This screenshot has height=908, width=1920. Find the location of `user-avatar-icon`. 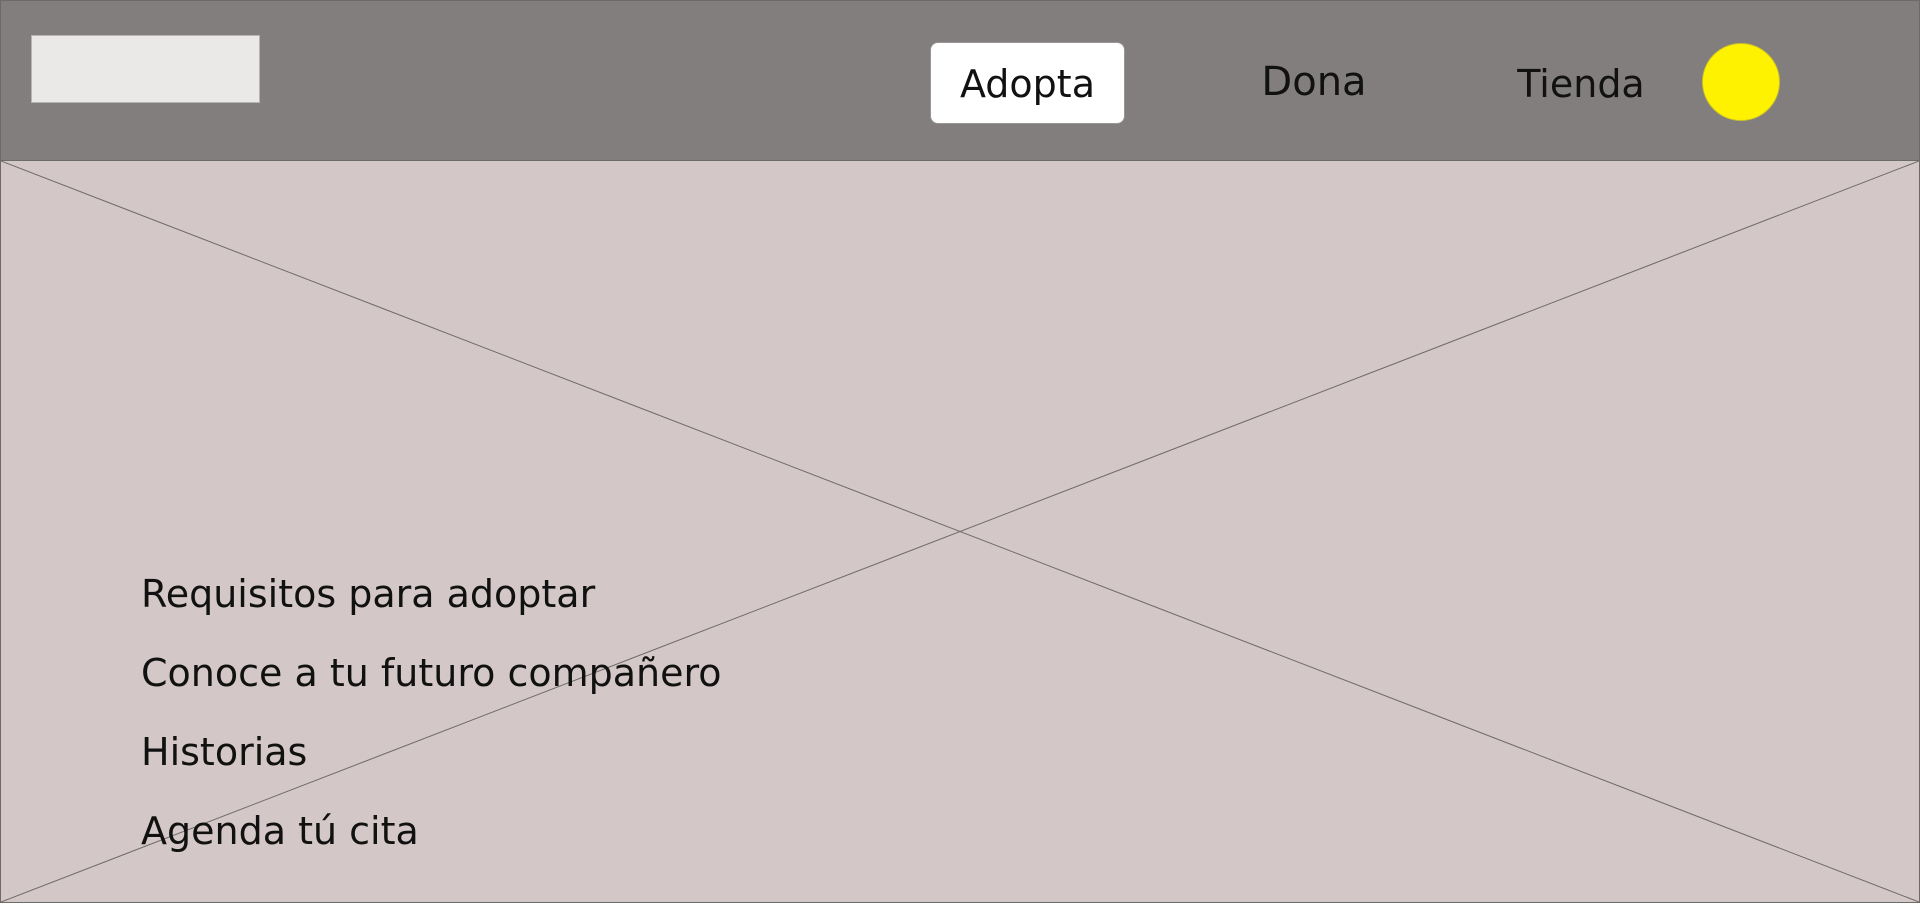

user-avatar-icon is located at coordinates (1741, 82).